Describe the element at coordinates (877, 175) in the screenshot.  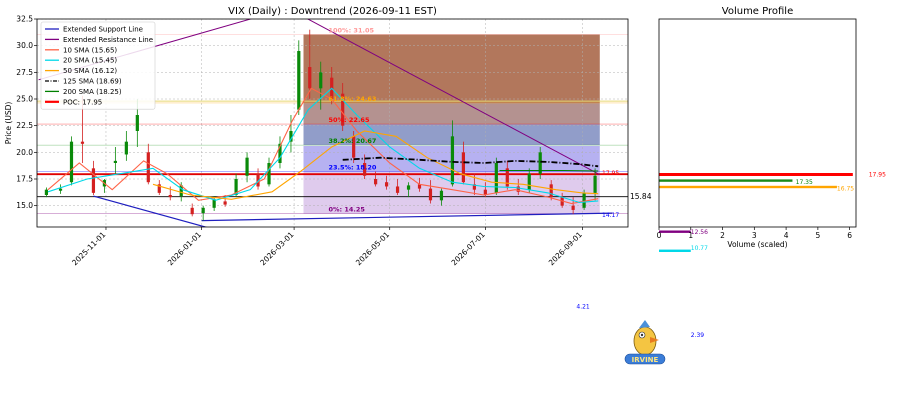
I see `volume-bar-label: 17.95` at that location.